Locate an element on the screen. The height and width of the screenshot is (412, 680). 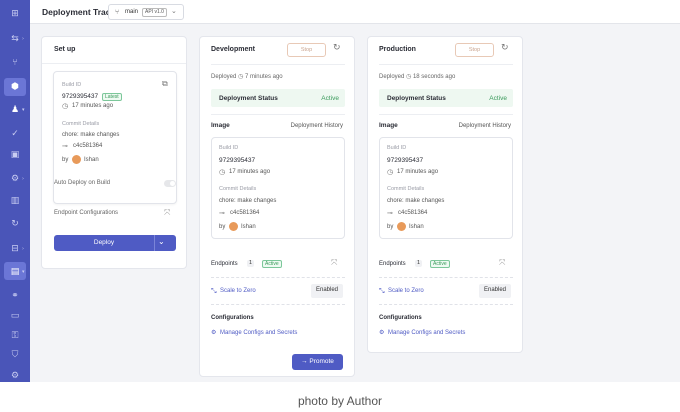
check-icon: ✓ is located at coordinates (15, 134).